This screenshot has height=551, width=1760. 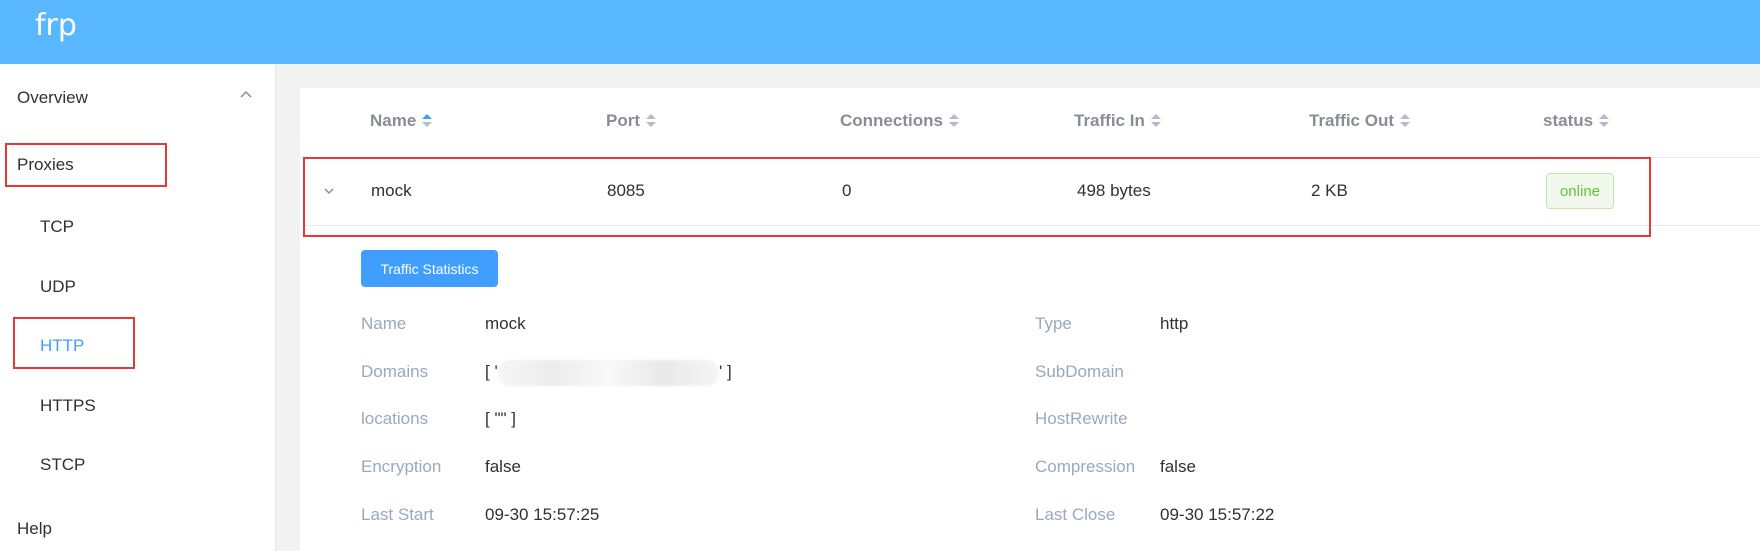 What do you see at coordinates (725, 371) in the screenshot?
I see `detail-value-domains-end: ' ]` at bounding box center [725, 371].